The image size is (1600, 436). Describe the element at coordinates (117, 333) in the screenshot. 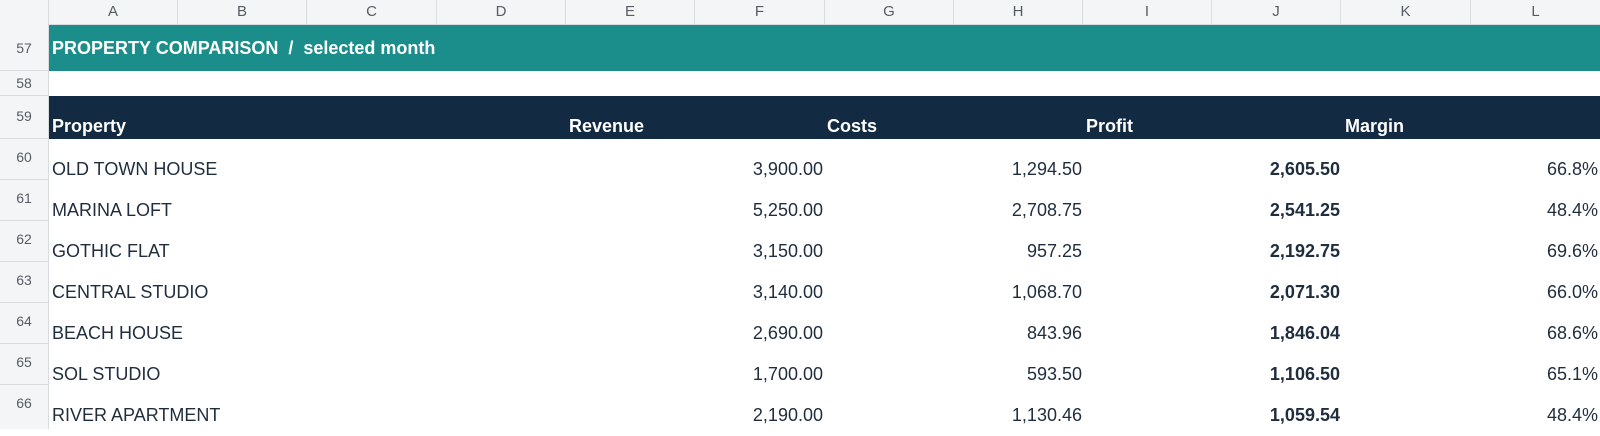

I see `property-cell: BEACH HOUSE` at that location.